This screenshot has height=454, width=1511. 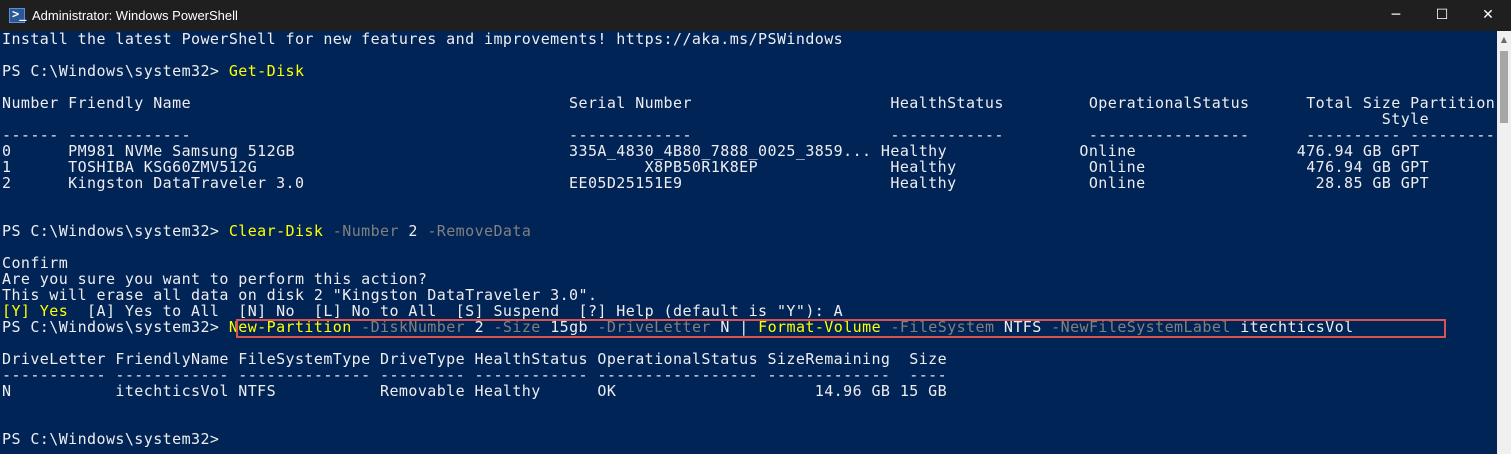 I want to click on scroll-up-arrow-icon: ▲, so click(x=1504, y=39).